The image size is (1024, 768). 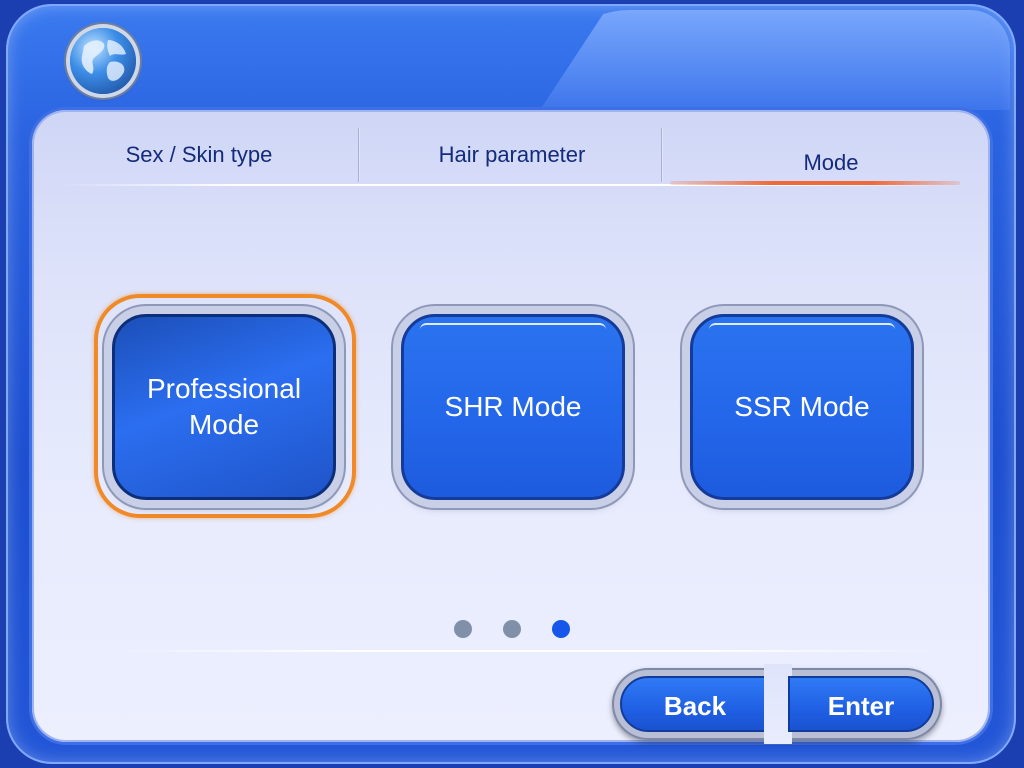 What do you see at coordinates (224, 389) in the screenshot?
I see `professional-mode-label-line1: Professional` at bounding box center [224, 389].